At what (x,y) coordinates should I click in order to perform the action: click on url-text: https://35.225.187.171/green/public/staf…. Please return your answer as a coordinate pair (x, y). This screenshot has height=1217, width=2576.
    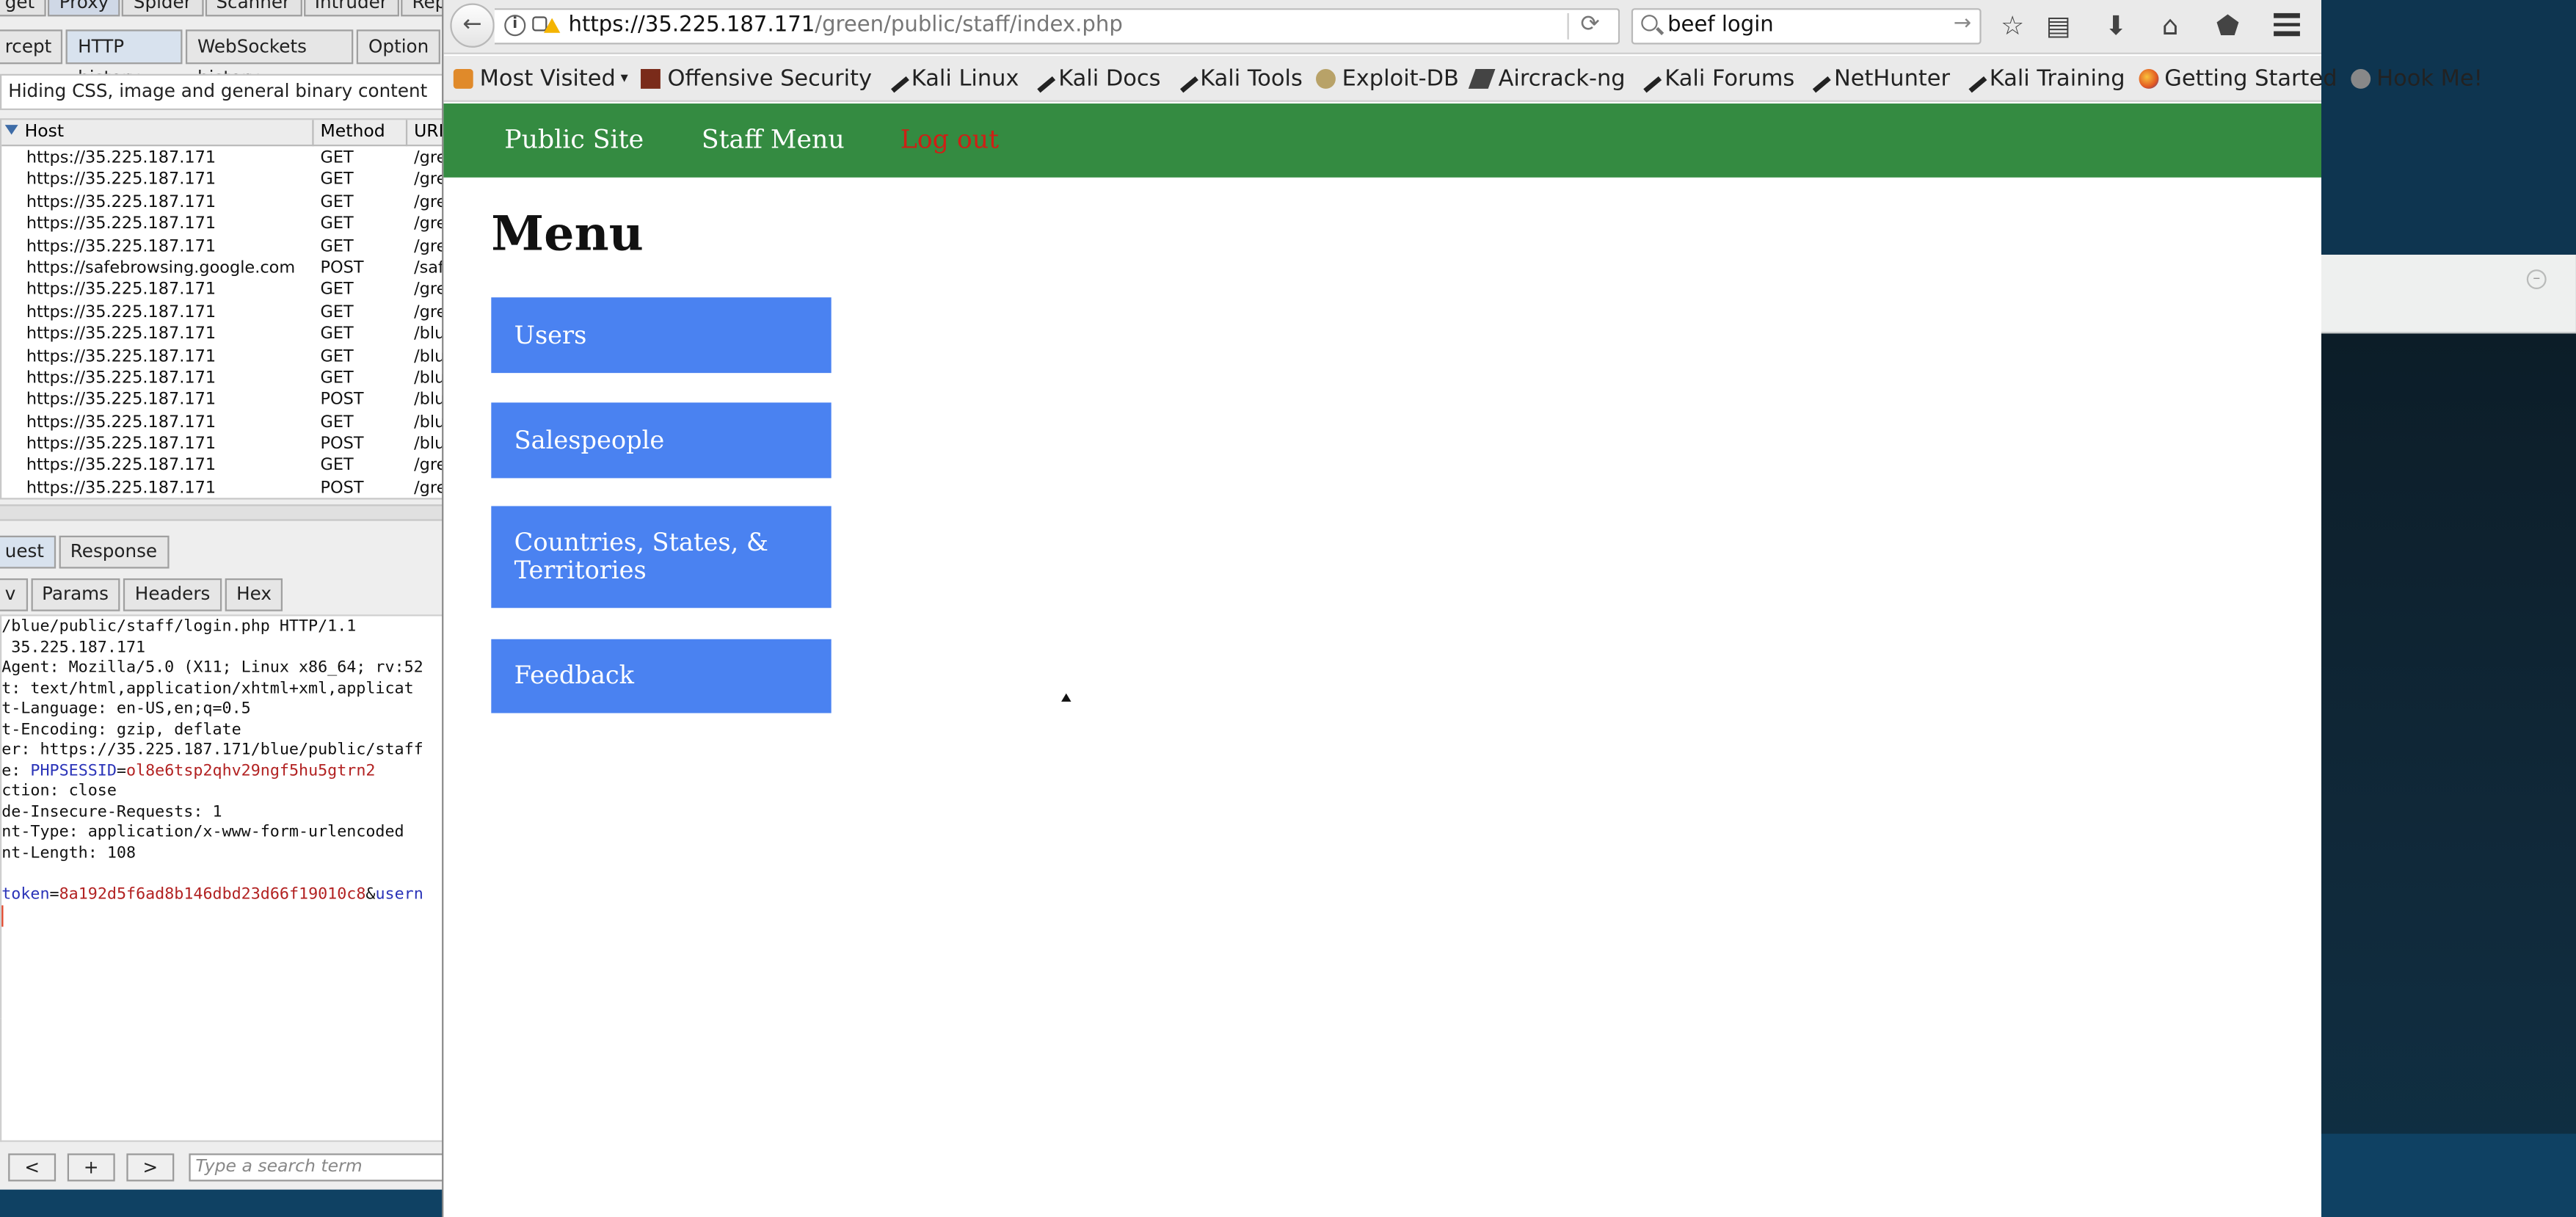
    Looking at the image, I should click on (846, 25).